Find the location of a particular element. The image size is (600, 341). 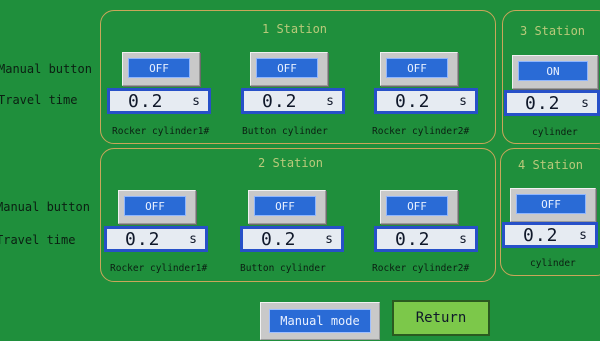

station1-button-cyl-label: Button cylinder is located at coordinates (285, 131).